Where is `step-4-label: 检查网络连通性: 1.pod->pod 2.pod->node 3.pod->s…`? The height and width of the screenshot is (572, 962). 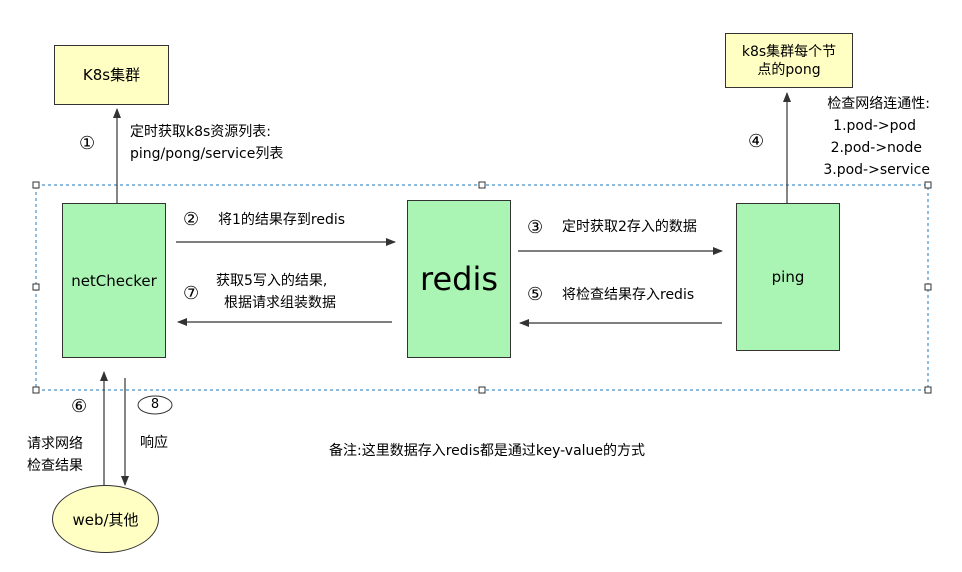
step-4-label: 检查网络连通性: 1.pod->pod 2.pod->node 3.pod->s… is located at coordinates (876, 137).